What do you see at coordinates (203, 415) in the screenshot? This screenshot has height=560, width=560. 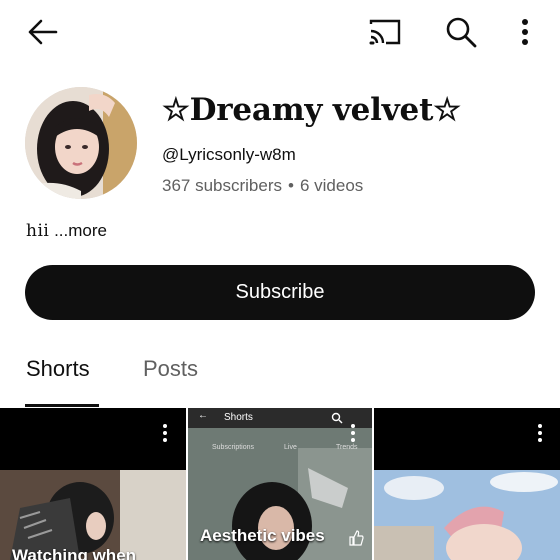 I see `embedded-back-icon: ←` at bounding box center [203, 415].